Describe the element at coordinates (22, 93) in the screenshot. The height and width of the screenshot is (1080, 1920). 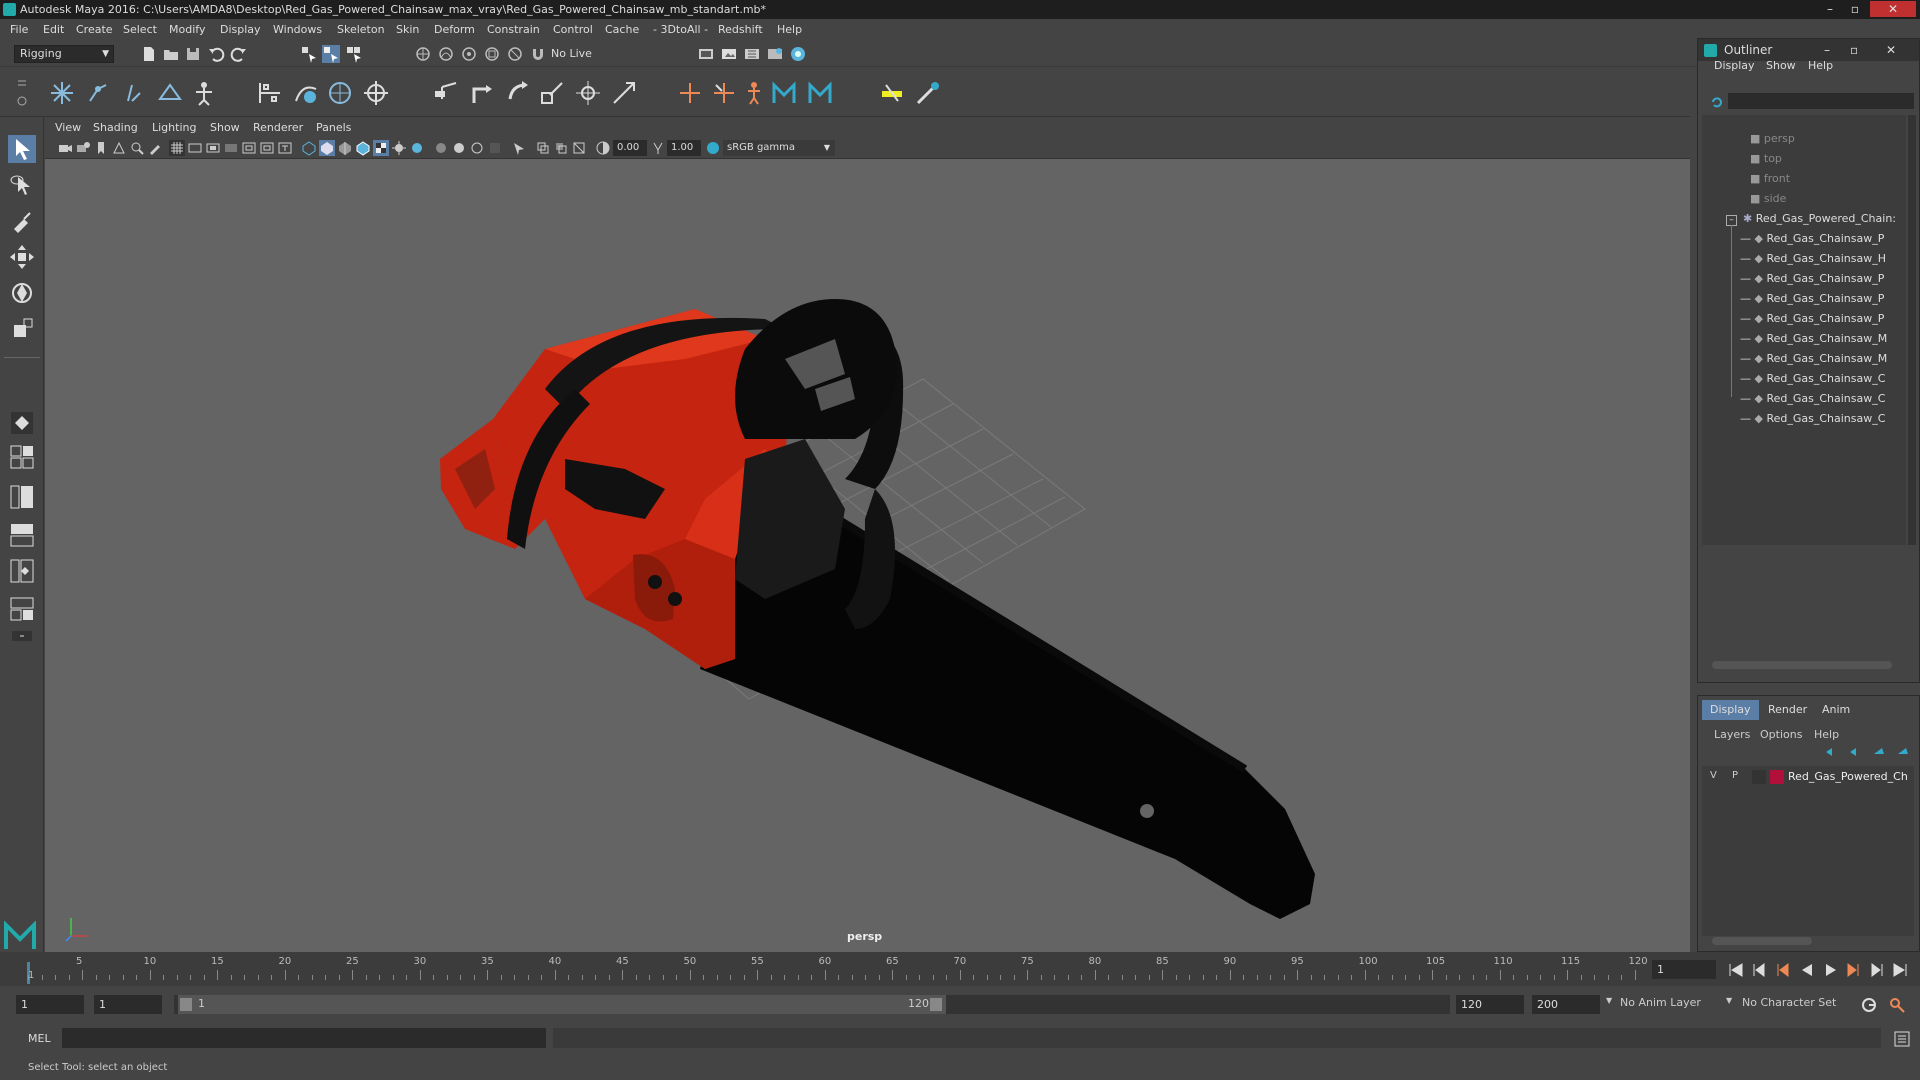
I see `shelf-options-icon` at that location.